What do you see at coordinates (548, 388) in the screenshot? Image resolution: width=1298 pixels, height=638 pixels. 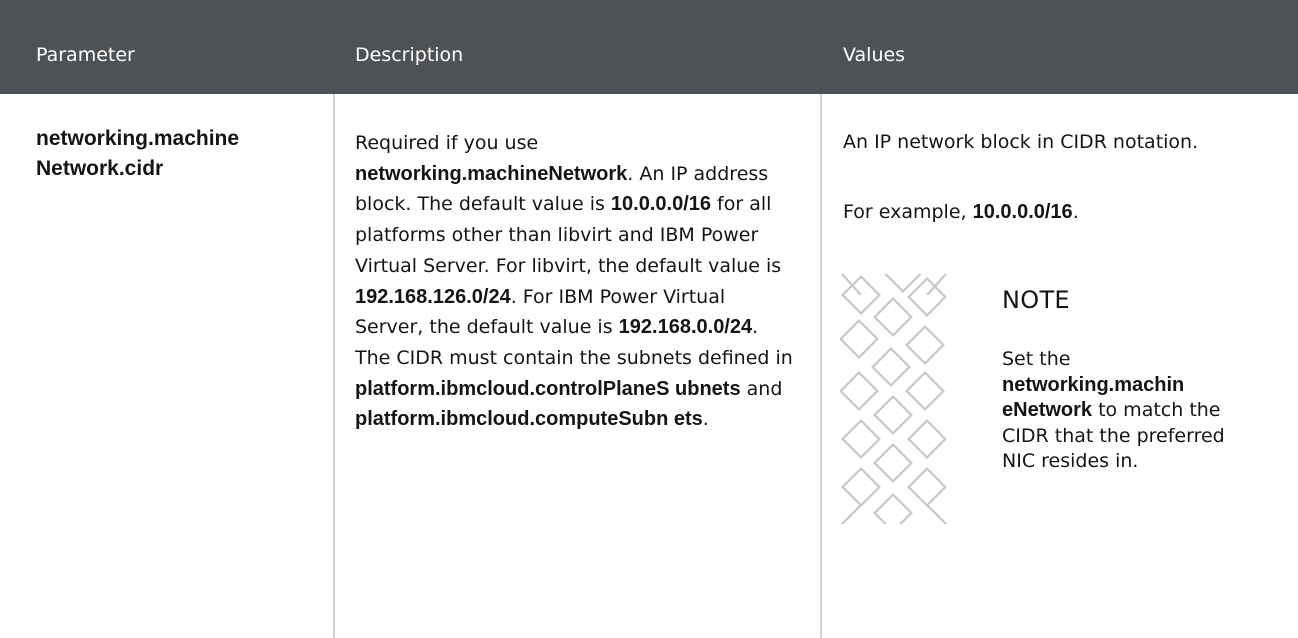 I see `description-code: platform.ibmcloud.controlPlaneS ubnets` at bounding box center [548, 388].